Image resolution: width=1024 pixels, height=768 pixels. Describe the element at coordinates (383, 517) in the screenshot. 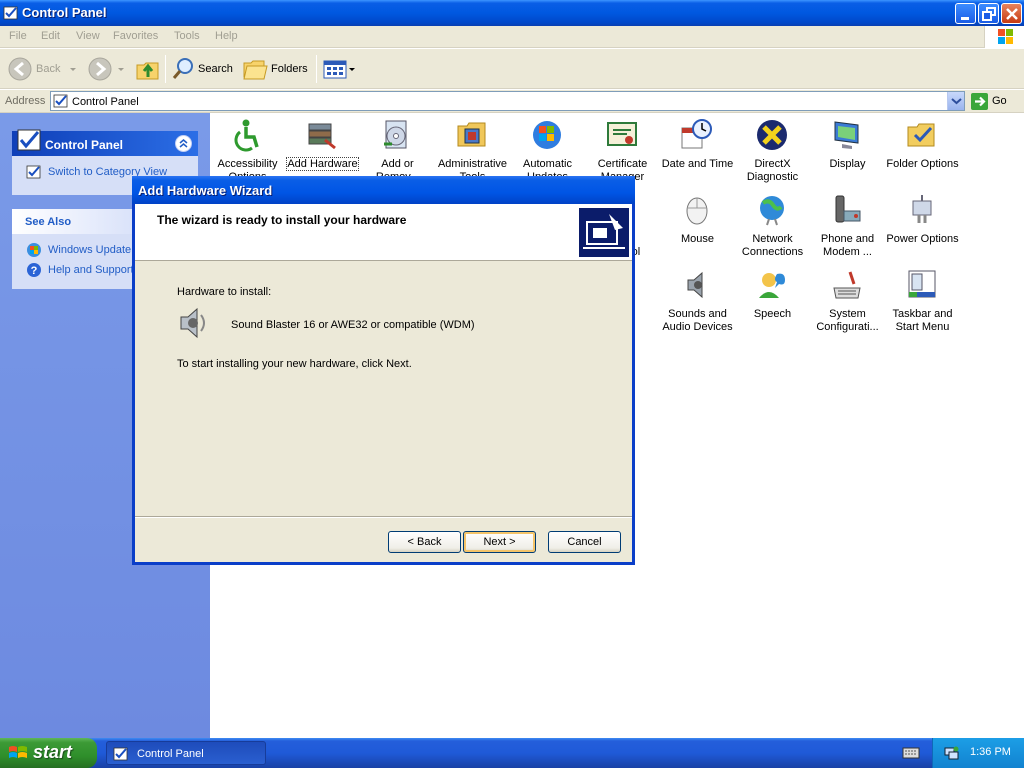

I see `wizard-separator` at that location.